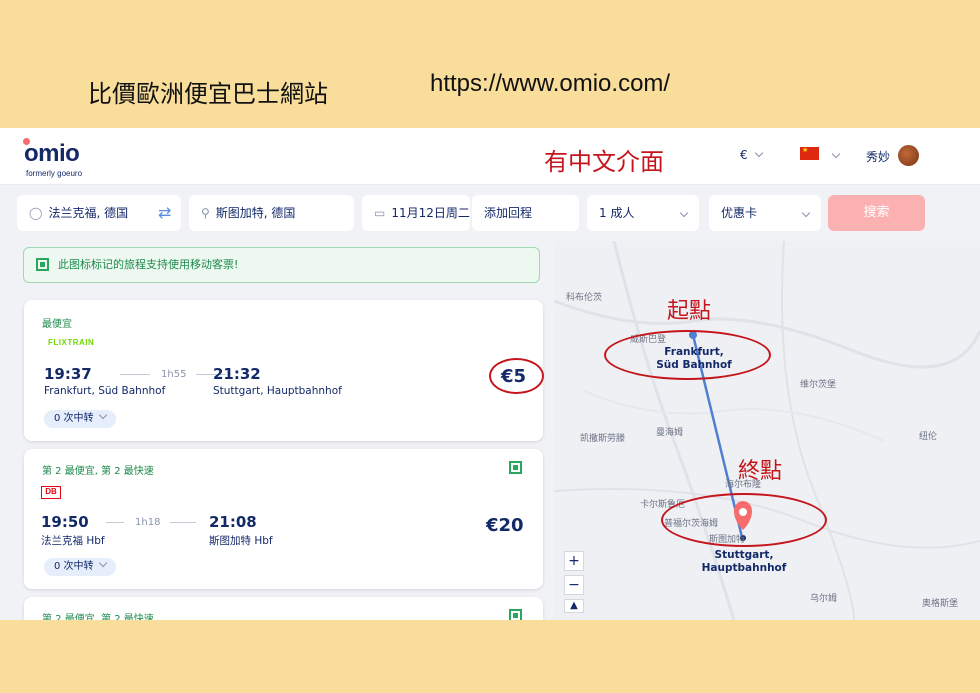 This screenshot has height=693, width=980. What do you see at coordinates (255, 213) in the screenshot?
I see `to-value: 斯图加特, 德国` at bounding box center [255, 213].